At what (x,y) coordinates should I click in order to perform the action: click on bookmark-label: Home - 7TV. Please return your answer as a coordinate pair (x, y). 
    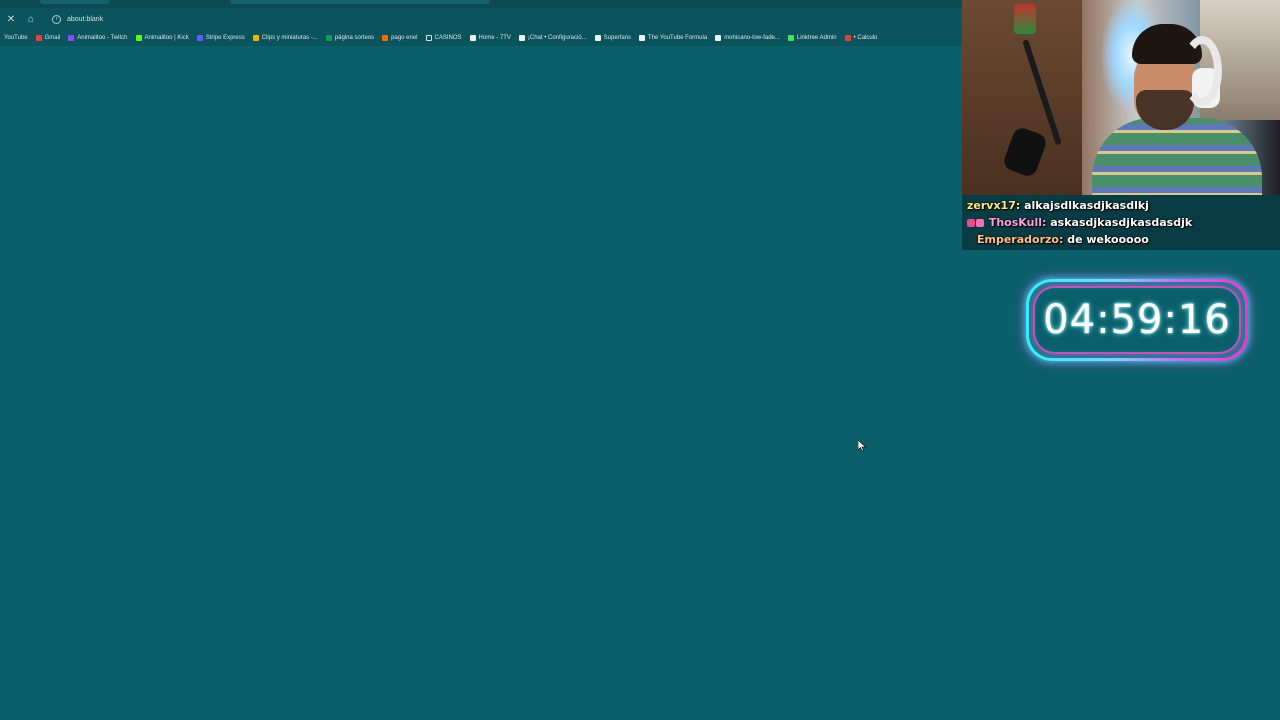
    Looking at the image, I should click on (494, 38).